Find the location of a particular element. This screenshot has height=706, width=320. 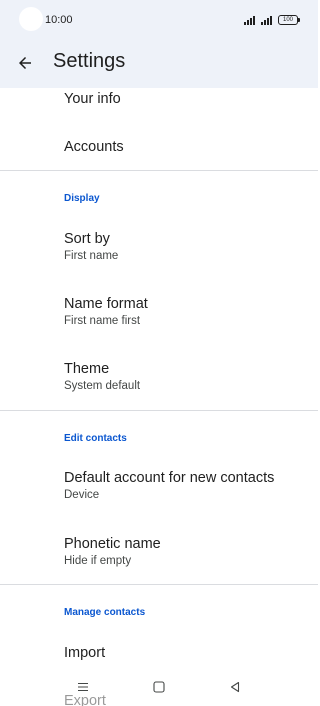

arrow-left-icon is located at coordinates (25, 63).